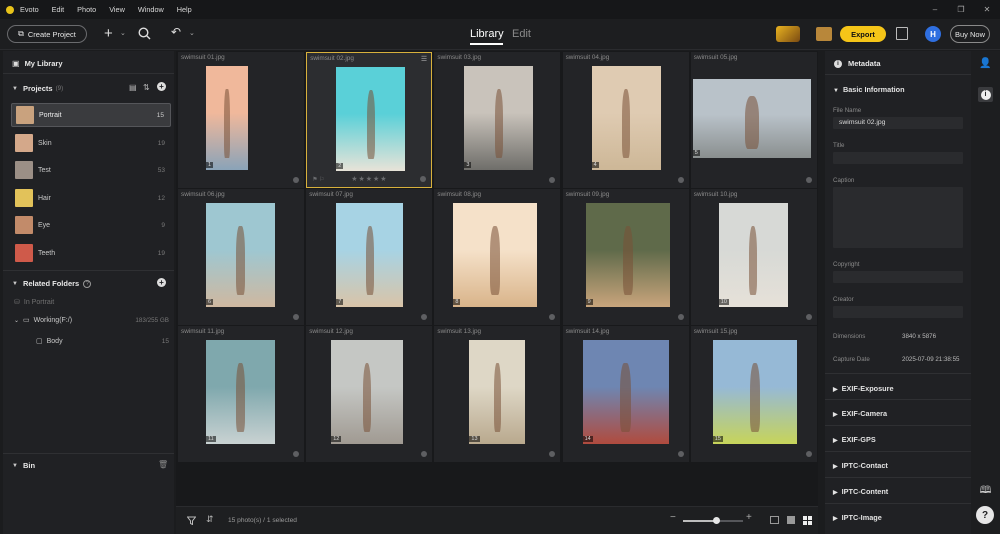  I want to click on project-item-eye: Eye 9, so click(91, 225).